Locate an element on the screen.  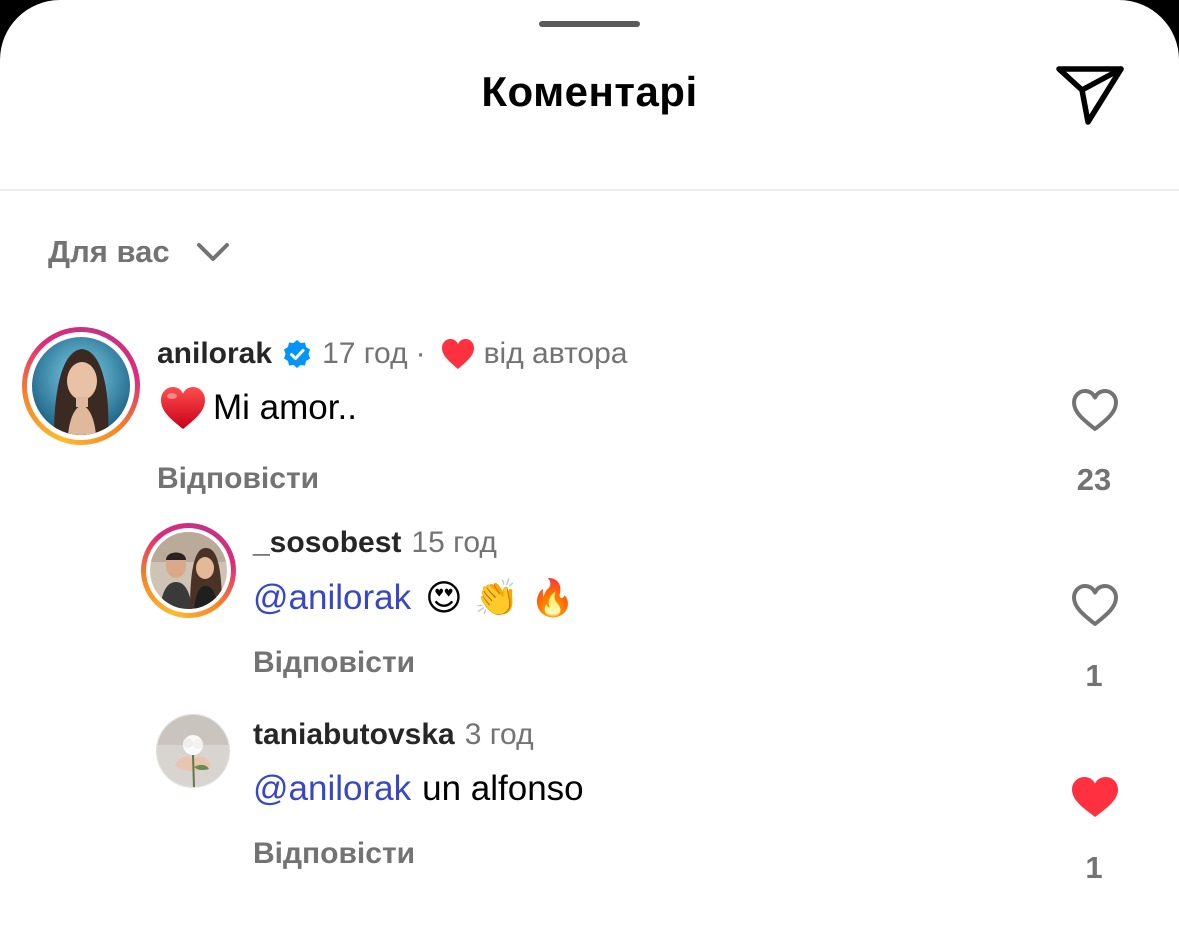
comment-time: 3 год is located at coordinates (499, 734).